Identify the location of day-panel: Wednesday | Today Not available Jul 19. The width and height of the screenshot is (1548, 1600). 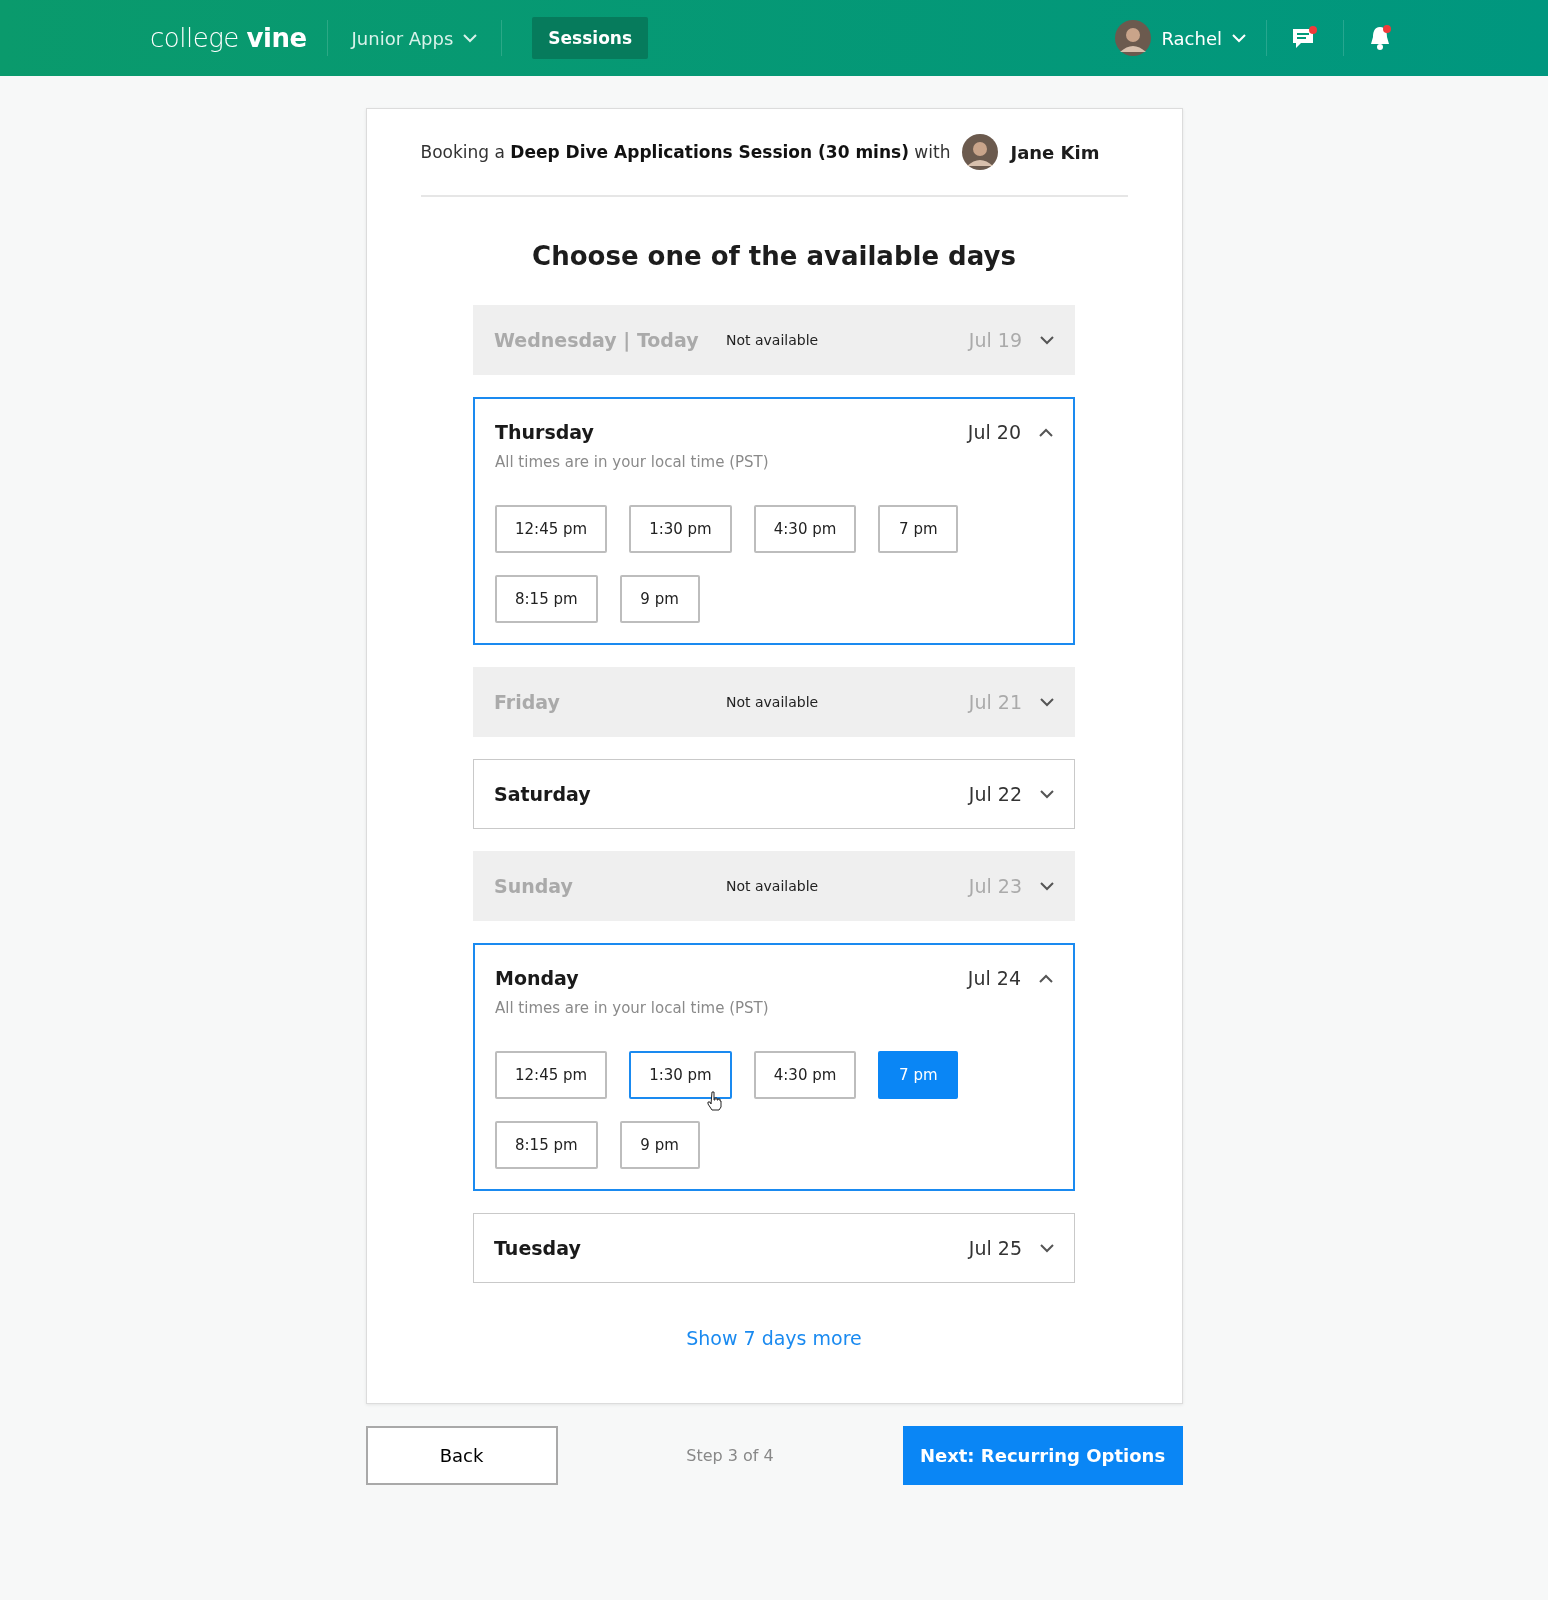
(774, 340).